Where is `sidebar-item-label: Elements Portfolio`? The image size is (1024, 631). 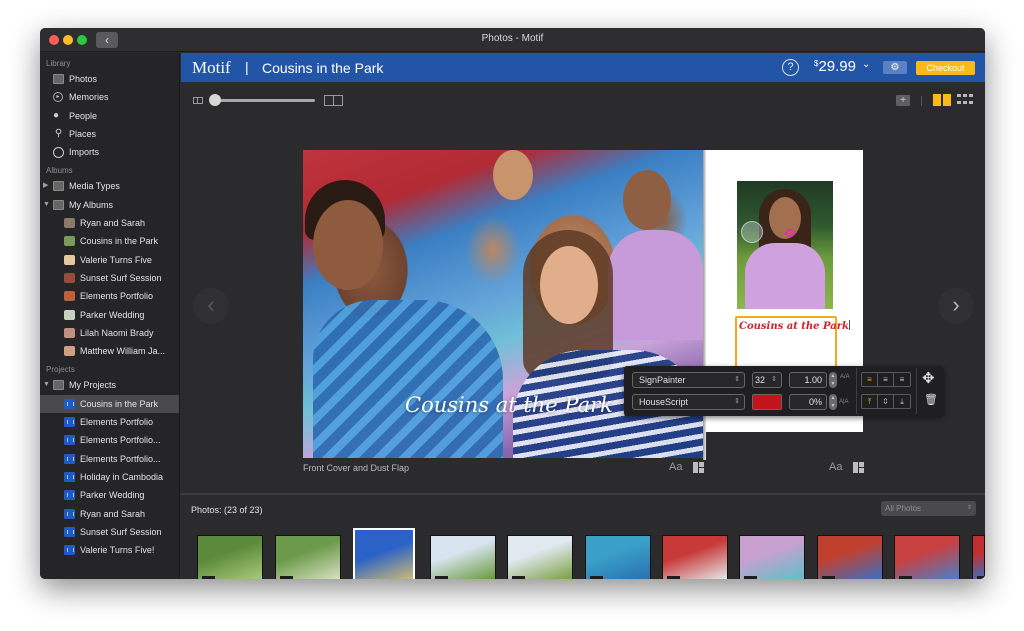 sidebar-item-label: Elements Portfolio is located at coordinates (117, 296).